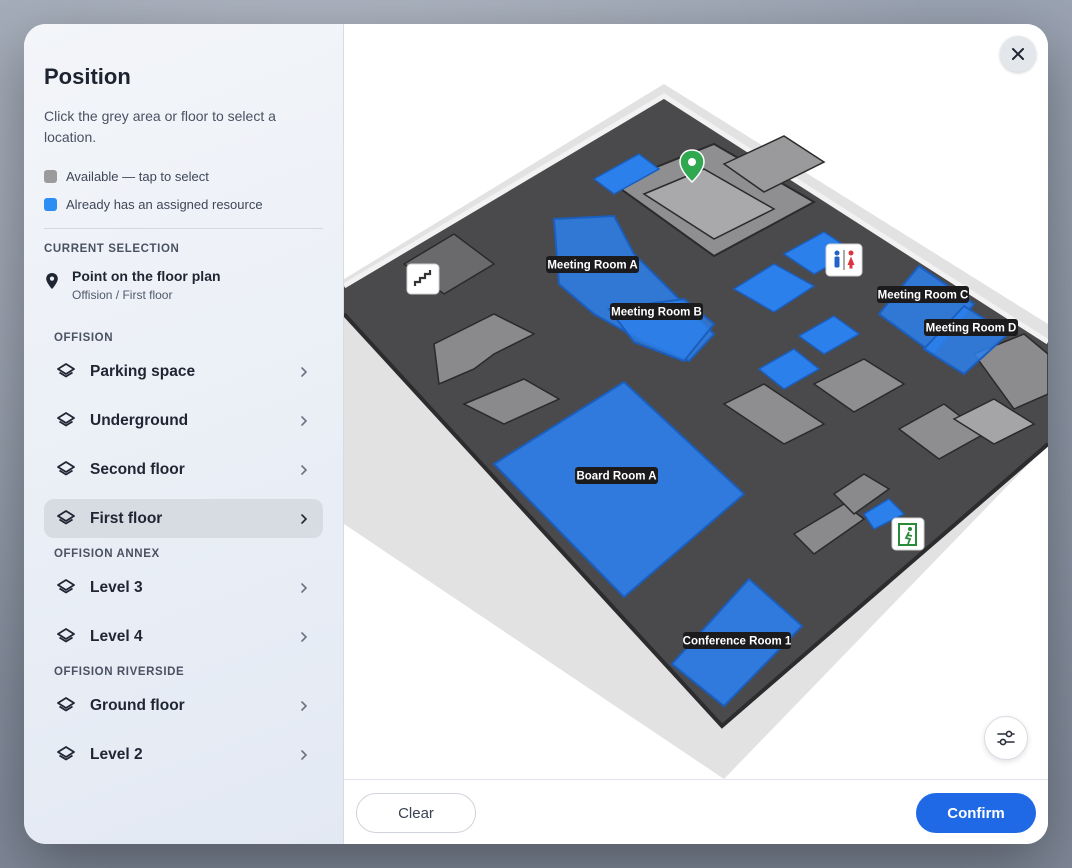 This screenshot has width=1072, height=868. Describe the element at coordinates (844, 260) in the screenshot. I see `restroom-icon` at that location.